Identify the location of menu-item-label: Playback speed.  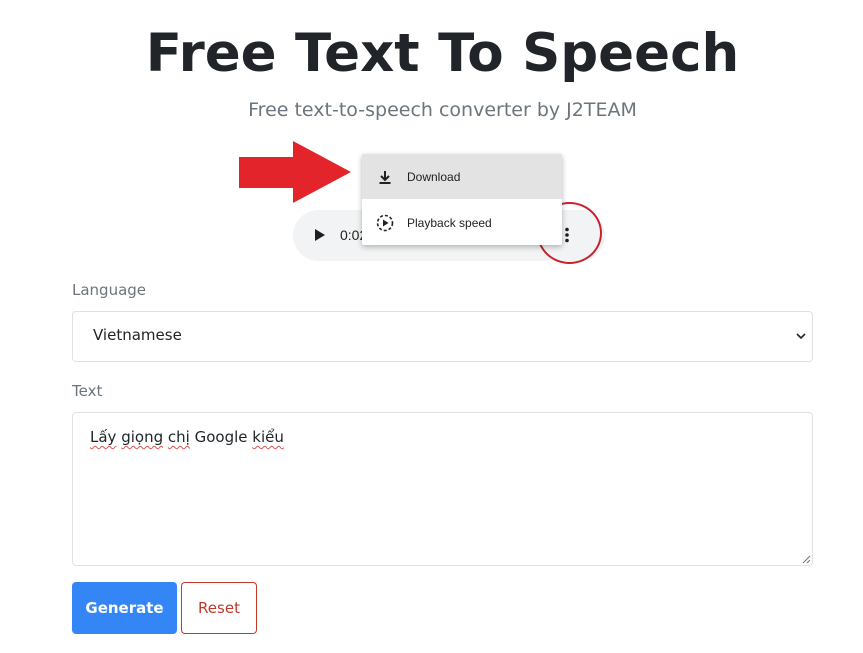
(449, 222).